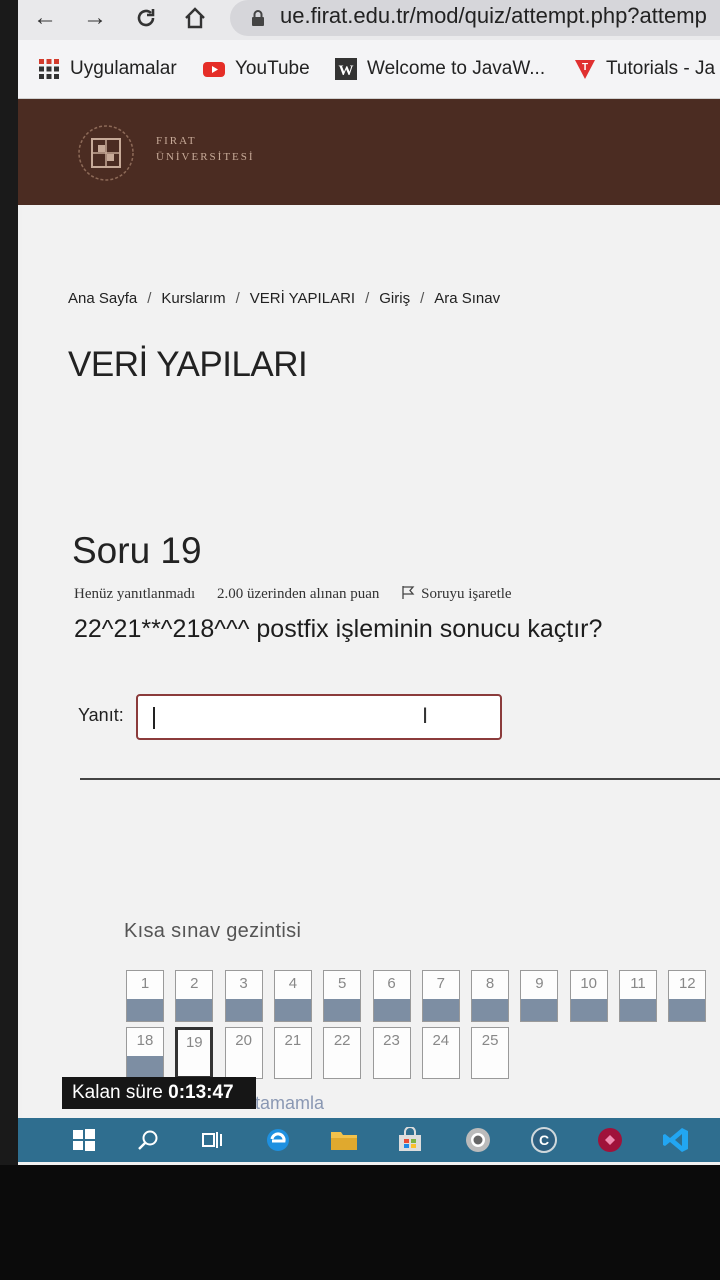  I want to click on quiz-nav-button-number: 3, so click(243, 983).